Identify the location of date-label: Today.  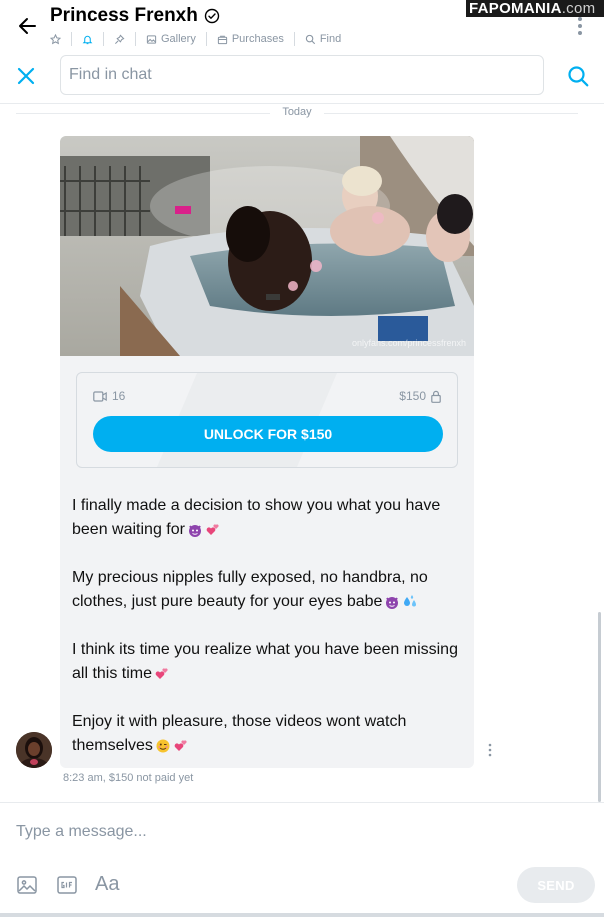
(297, 112).